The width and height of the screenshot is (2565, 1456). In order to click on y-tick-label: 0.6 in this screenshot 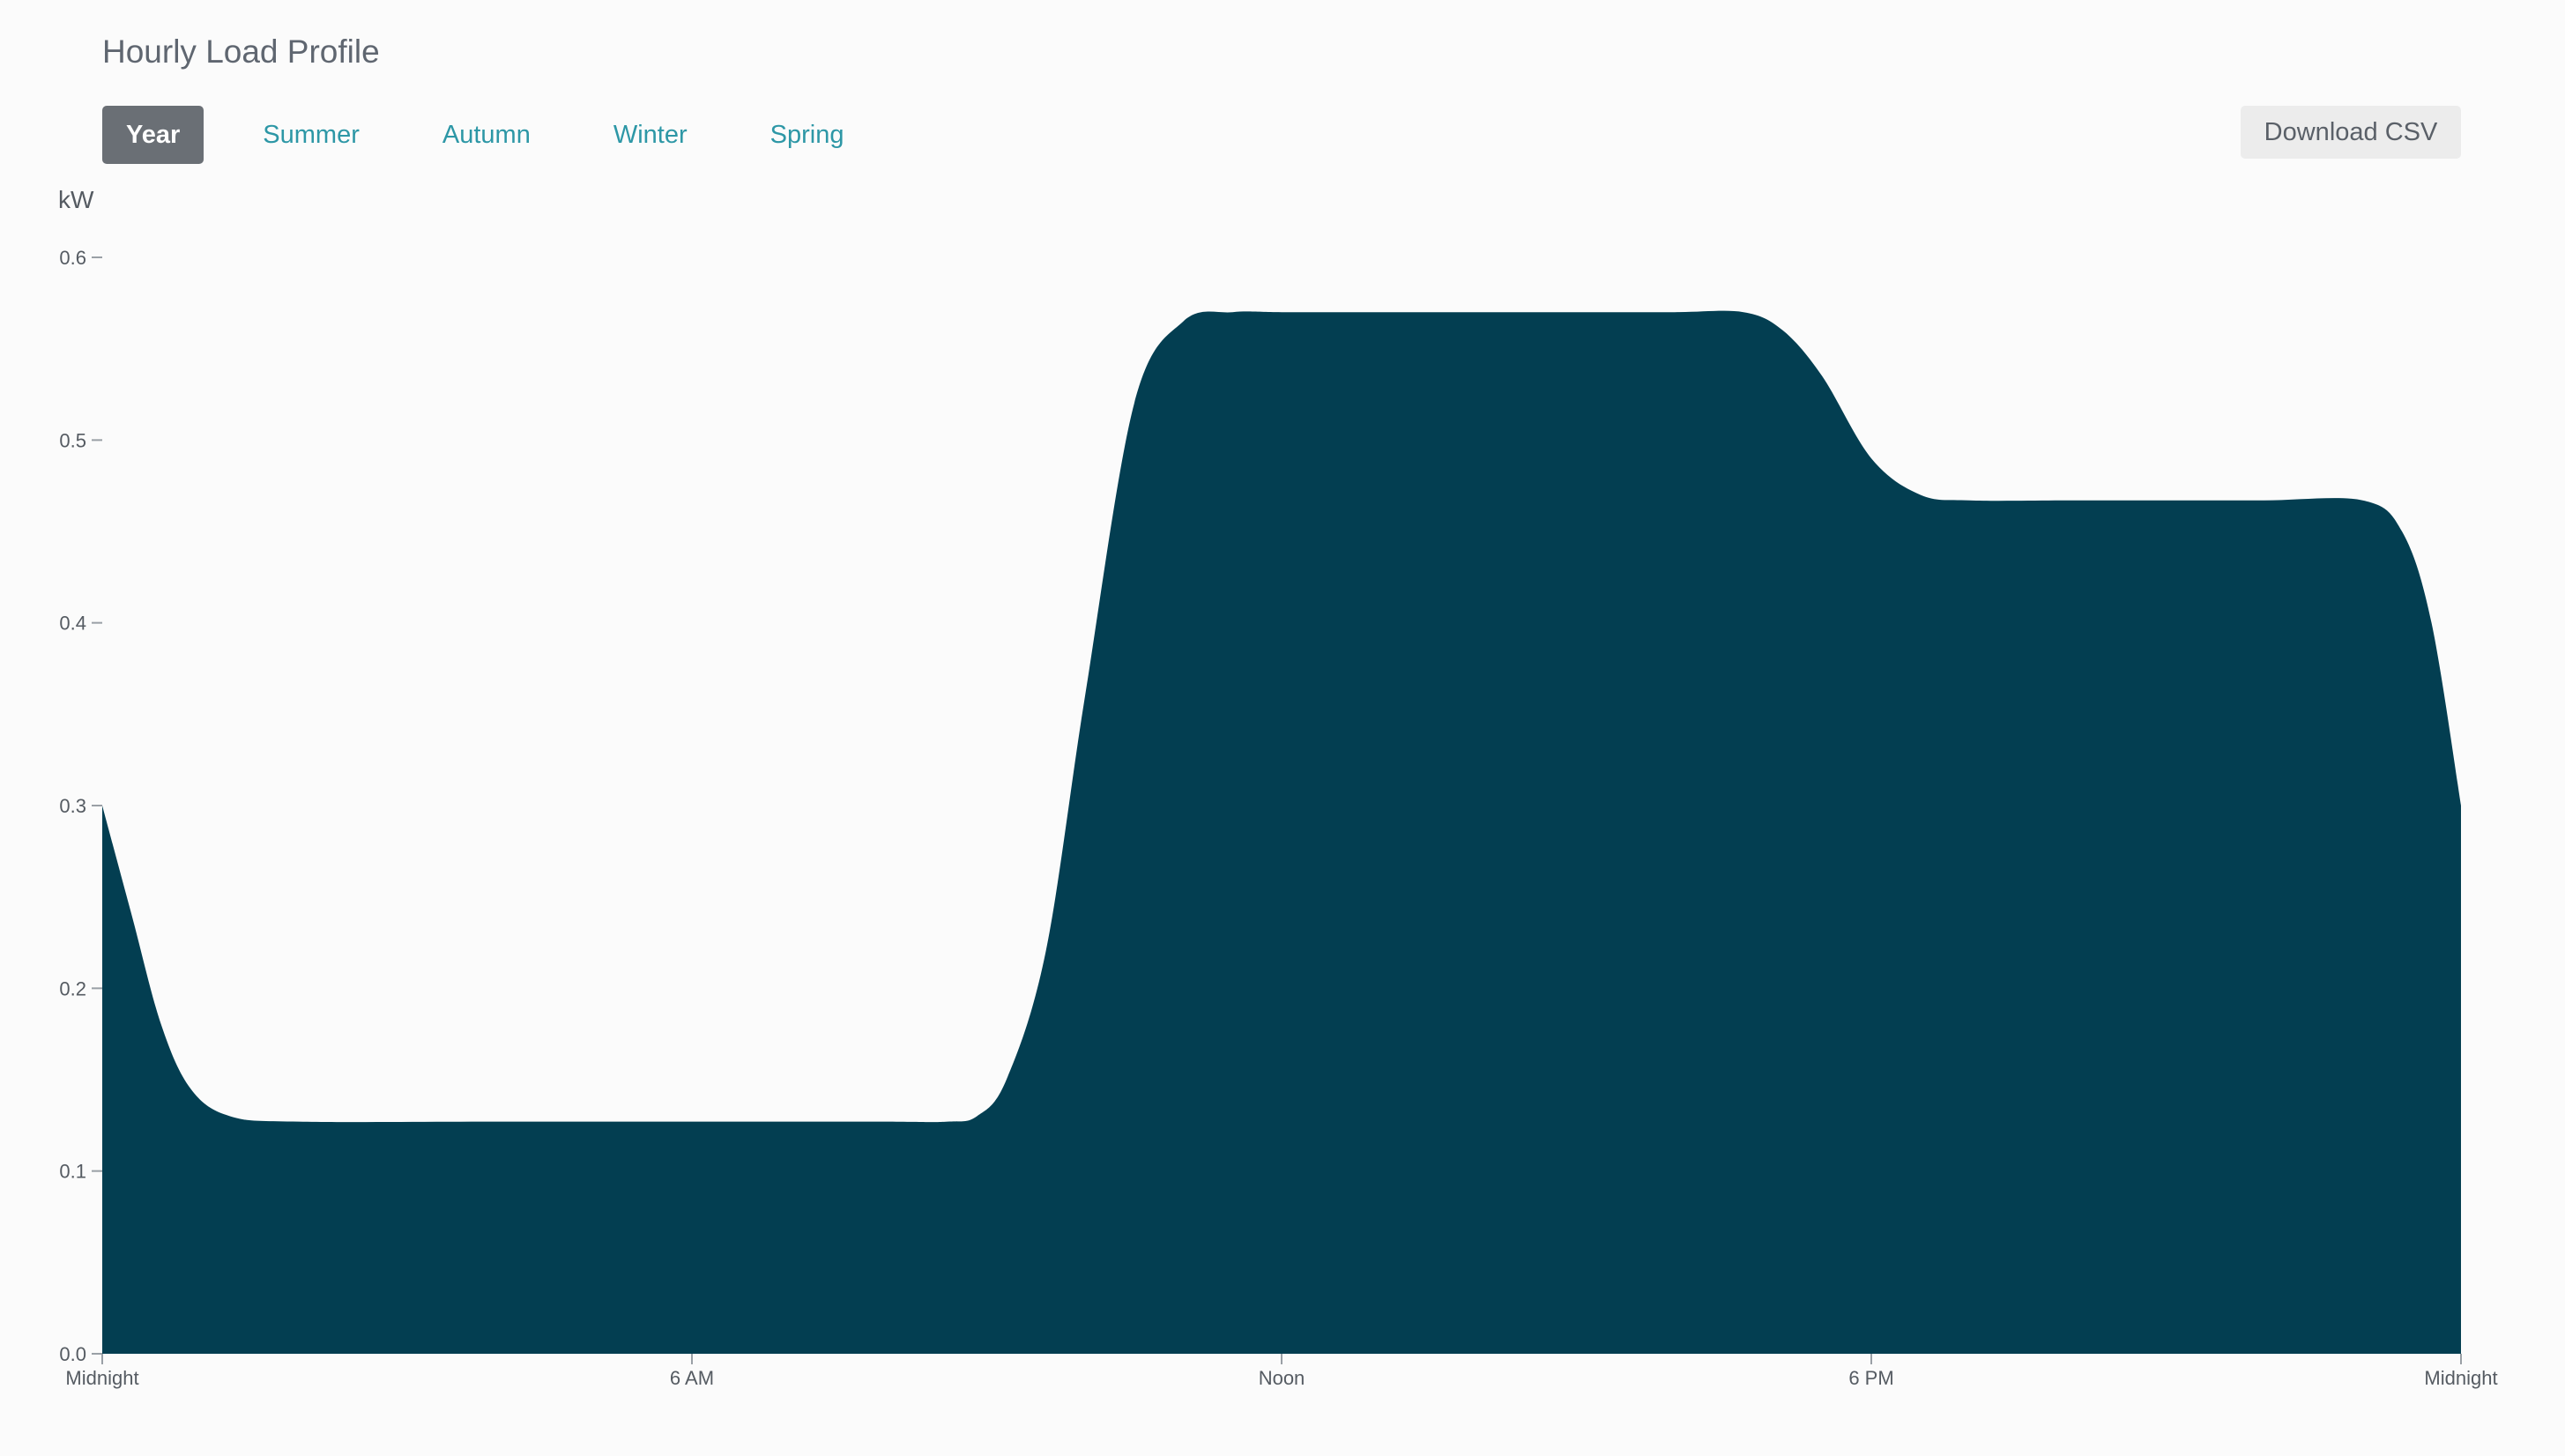, I will do `click(72, 258)`.